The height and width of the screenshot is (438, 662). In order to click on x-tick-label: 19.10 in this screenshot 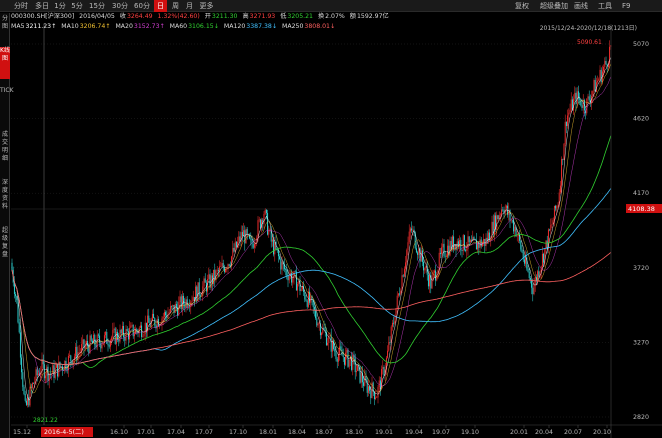, I will do `click(470, 432)`.